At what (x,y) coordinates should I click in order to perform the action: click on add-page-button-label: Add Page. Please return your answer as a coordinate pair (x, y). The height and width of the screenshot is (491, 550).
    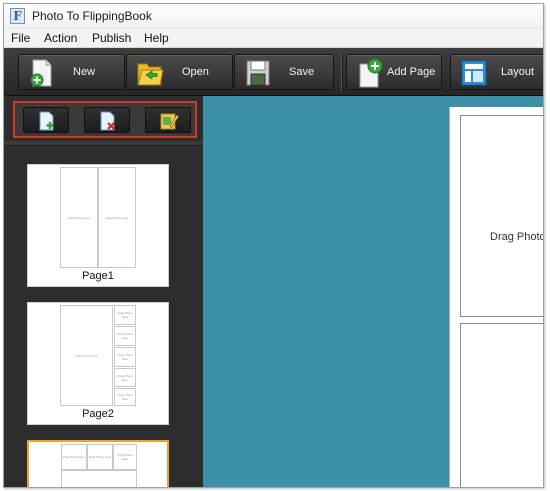
    Looking at the image, I should click on (411, 72).